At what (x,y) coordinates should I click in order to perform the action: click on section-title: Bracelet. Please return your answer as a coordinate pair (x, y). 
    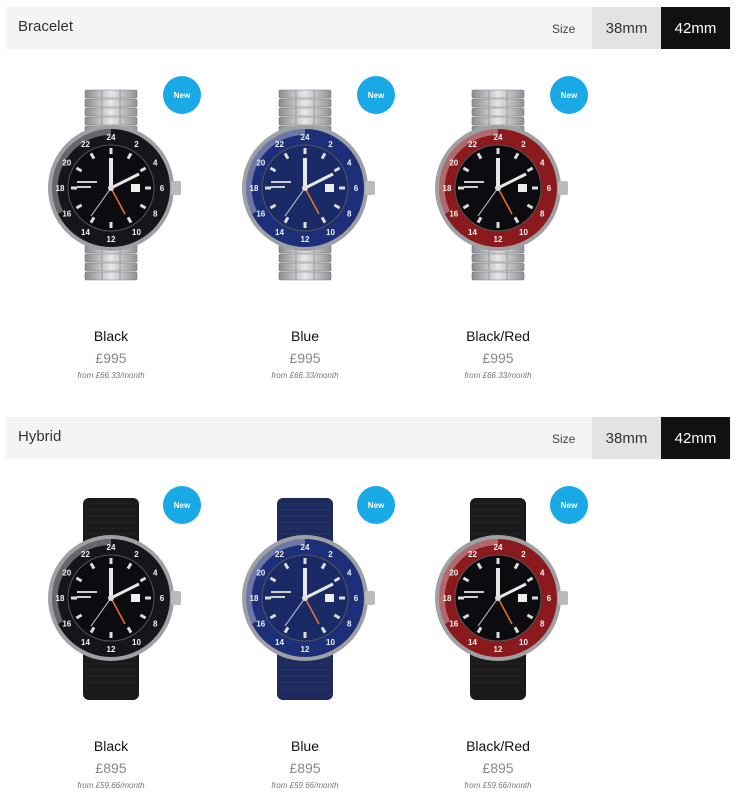
    Looking at the image, I should click on (46, 26).